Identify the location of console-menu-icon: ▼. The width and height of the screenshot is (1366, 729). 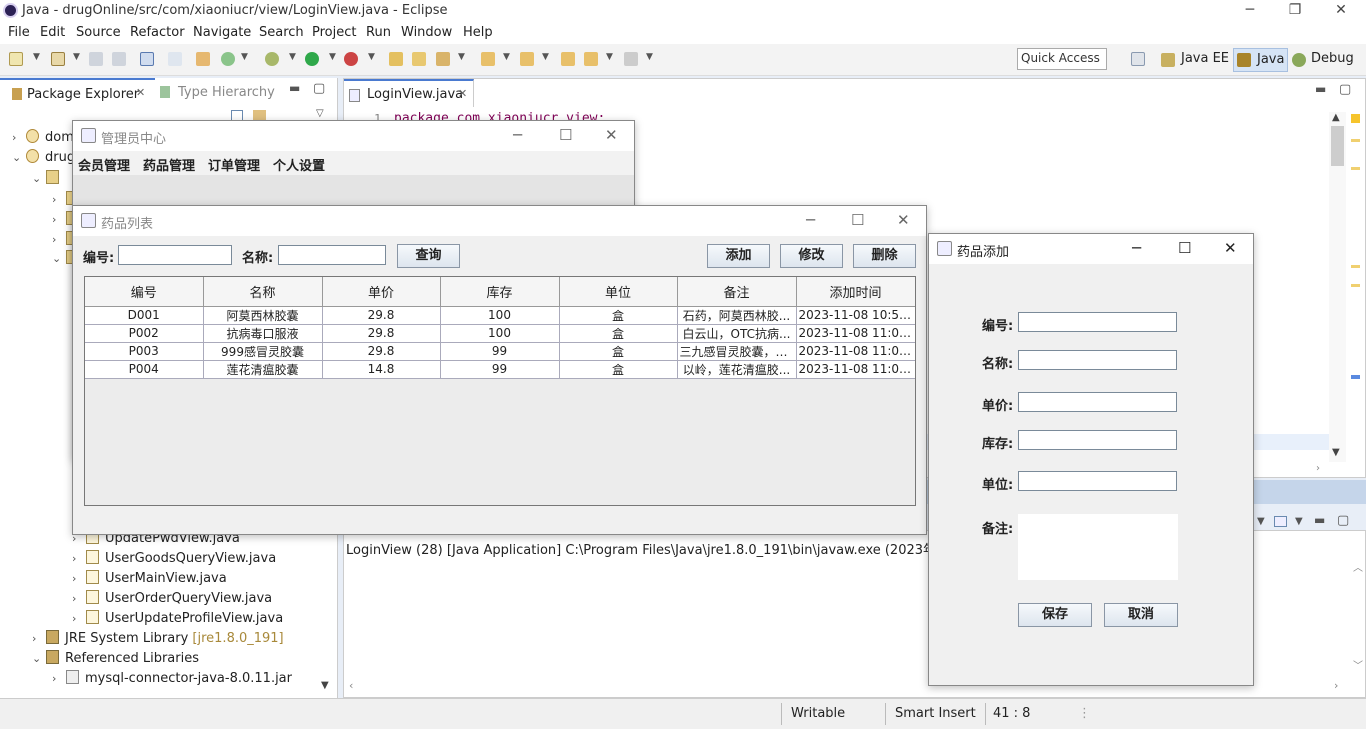
(1299, 521).